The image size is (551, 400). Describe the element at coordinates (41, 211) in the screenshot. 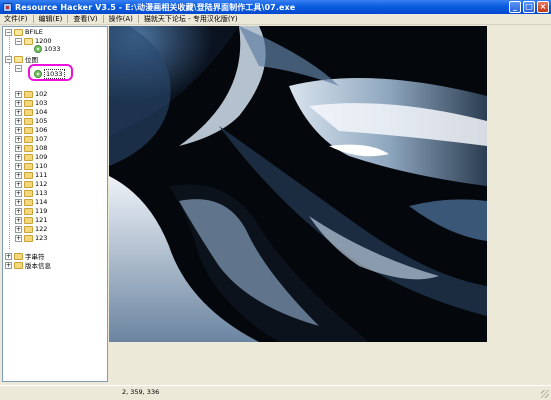

I see `tree-node-label: 119` at that location.